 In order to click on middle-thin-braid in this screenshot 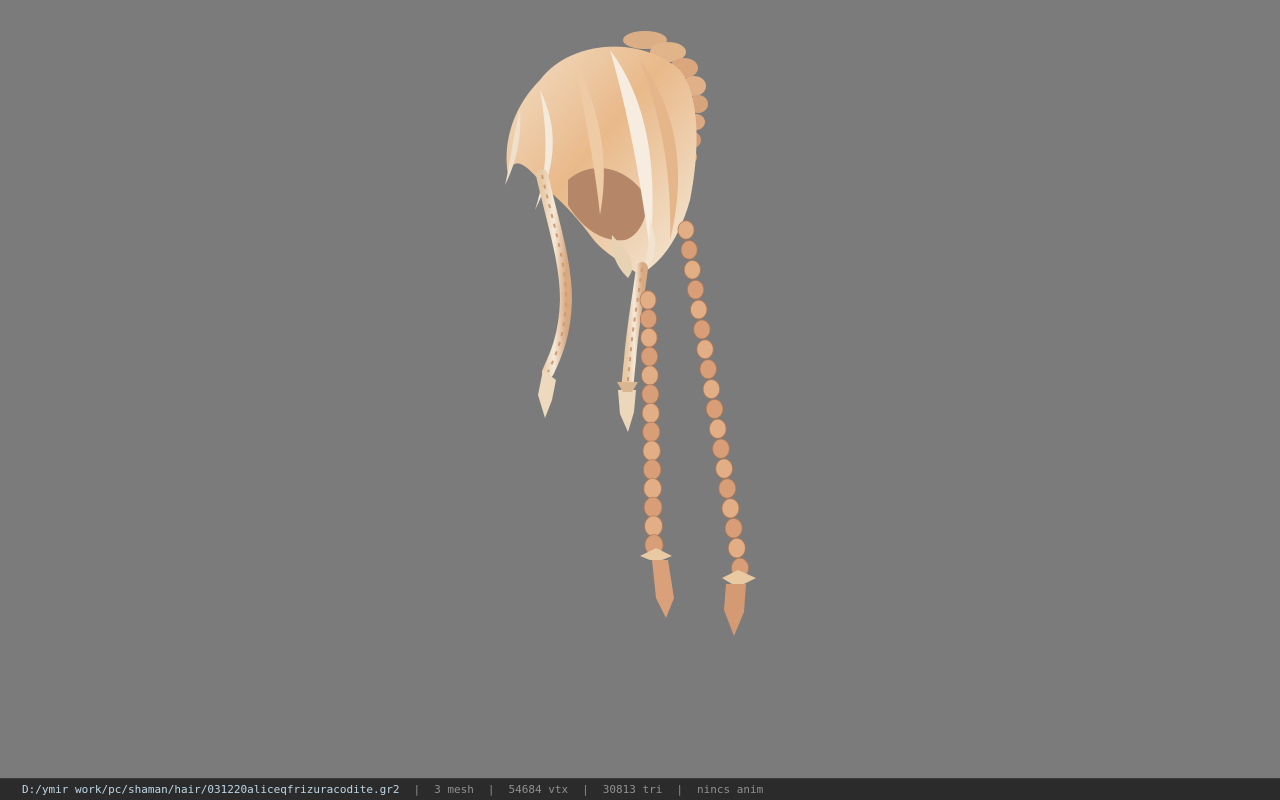, I will do `click(632, 347)`.